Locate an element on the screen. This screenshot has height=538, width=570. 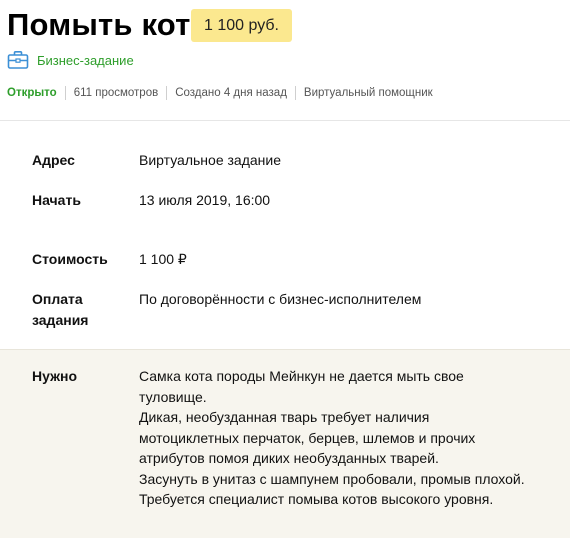
created-time: Создано 4 дня назад is located at coordinates (231, 93).